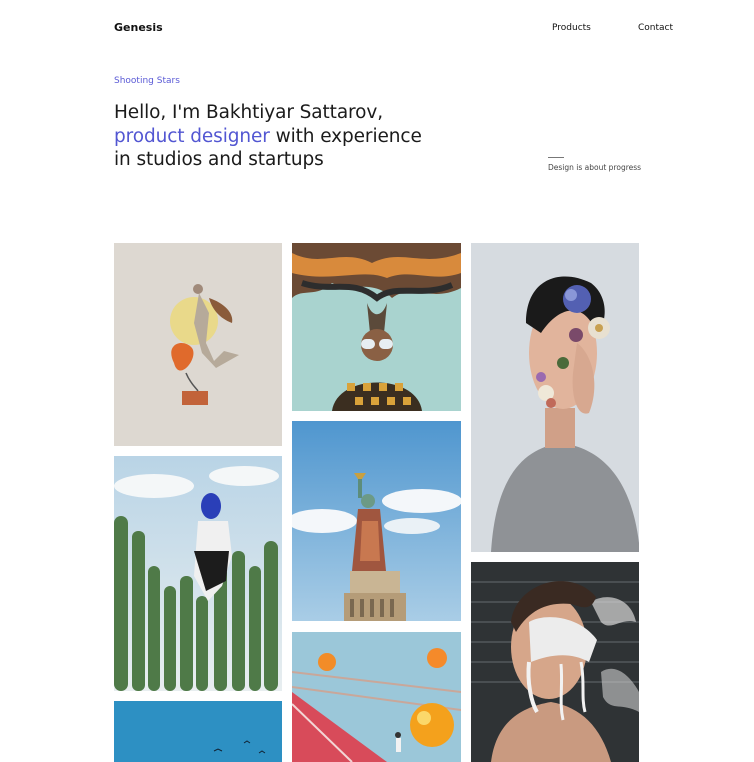 Image resolution: width=754 pixels, height=762 pixels. Describe the element at coordinates (138, 27) in the screenshot. I see `logo: Genesis` at that location.